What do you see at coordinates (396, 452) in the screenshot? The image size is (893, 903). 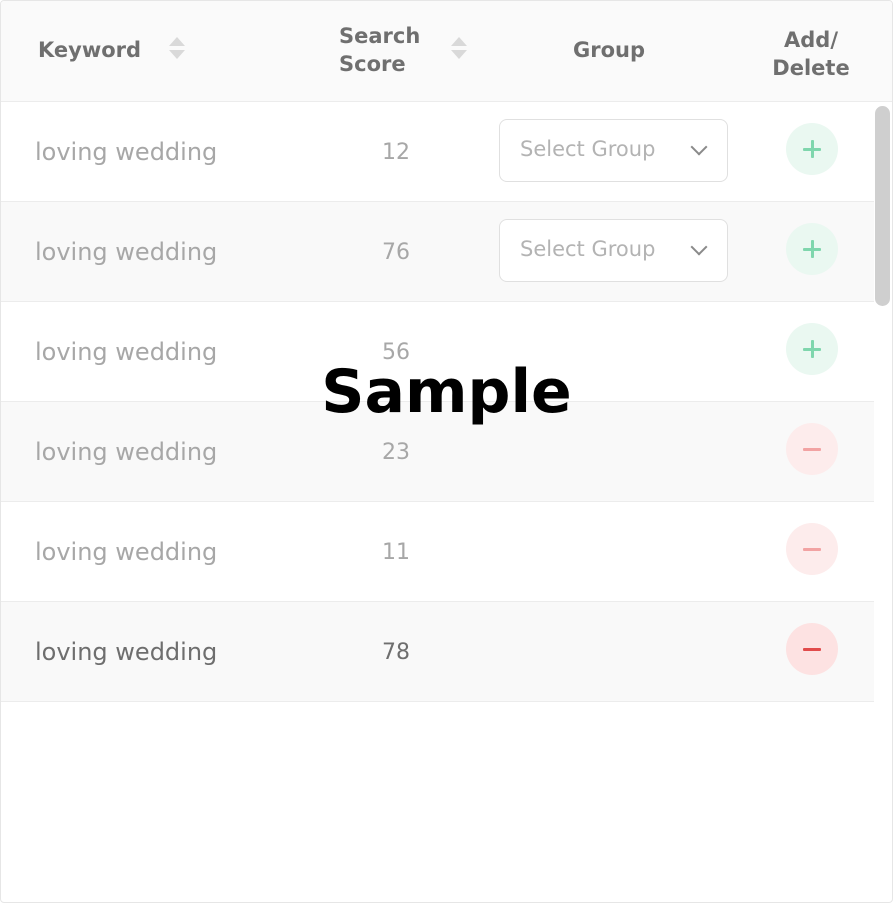 I see `search-score-cell: 23` at bounding box center [396, 452].